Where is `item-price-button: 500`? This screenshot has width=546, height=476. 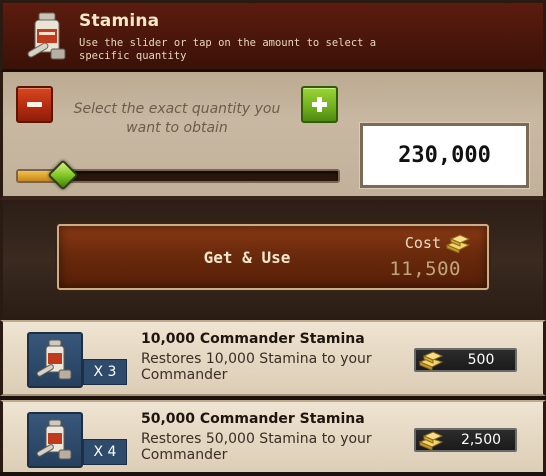 item-price-button: 500 is located at coordinates (465, 360).